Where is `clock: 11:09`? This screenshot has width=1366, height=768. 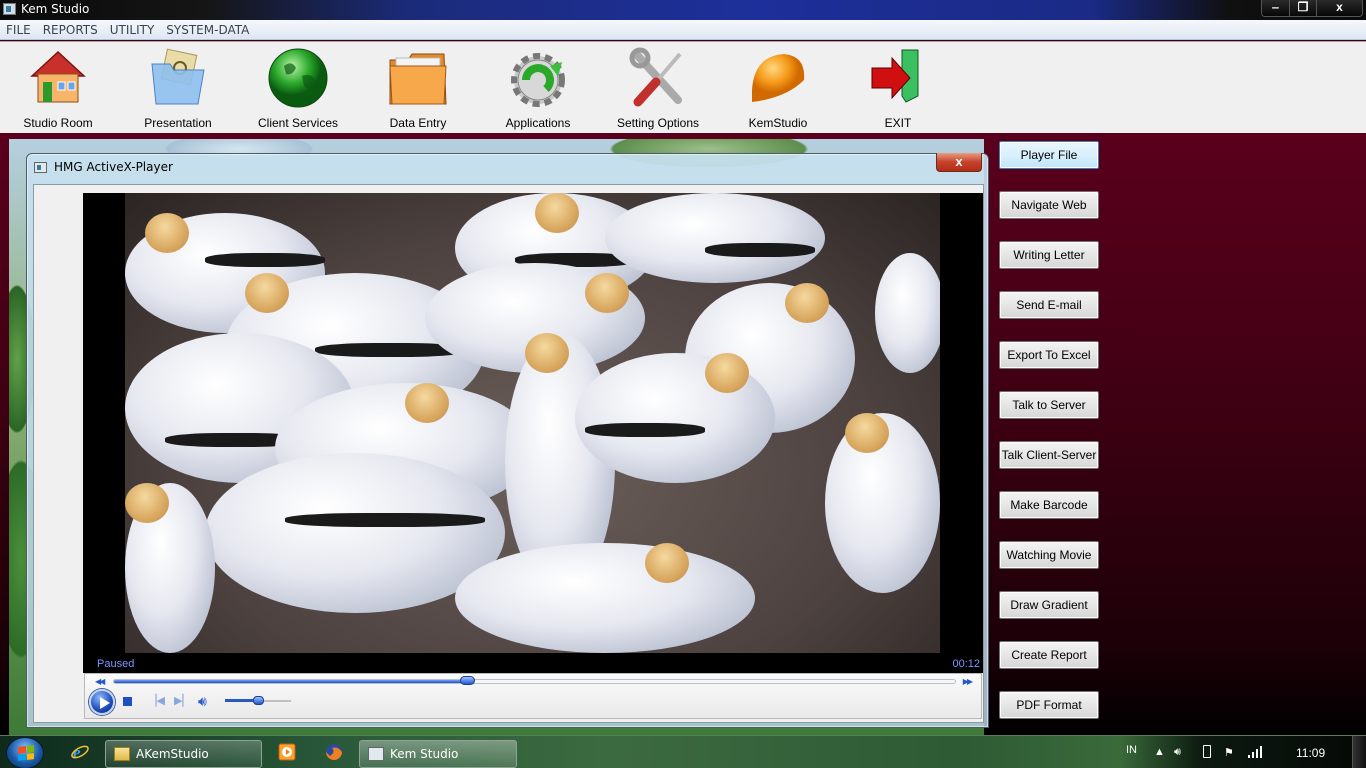
clock: 11:09 is located at coordinates (1310, 753).